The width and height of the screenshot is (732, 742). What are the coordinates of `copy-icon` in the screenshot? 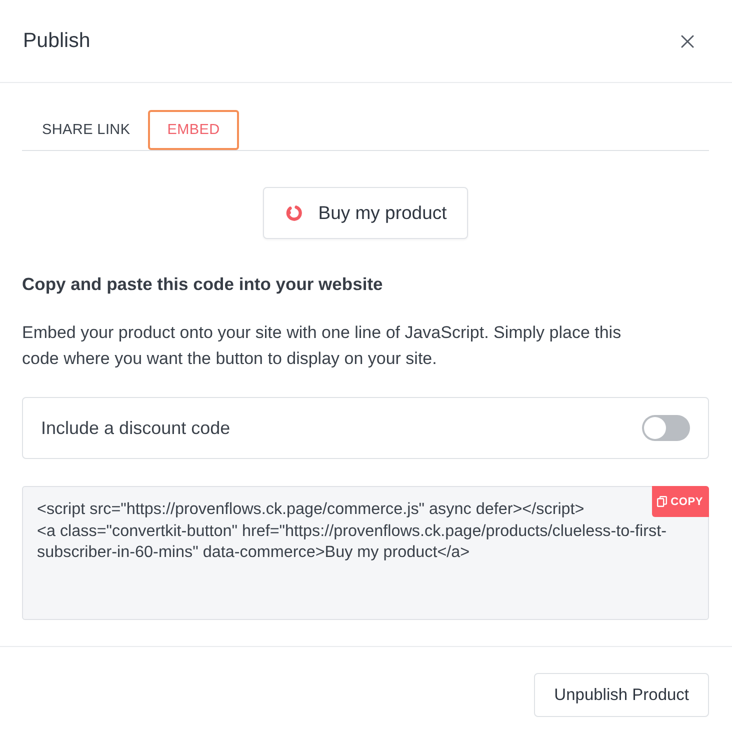 It's located at (661, 501).